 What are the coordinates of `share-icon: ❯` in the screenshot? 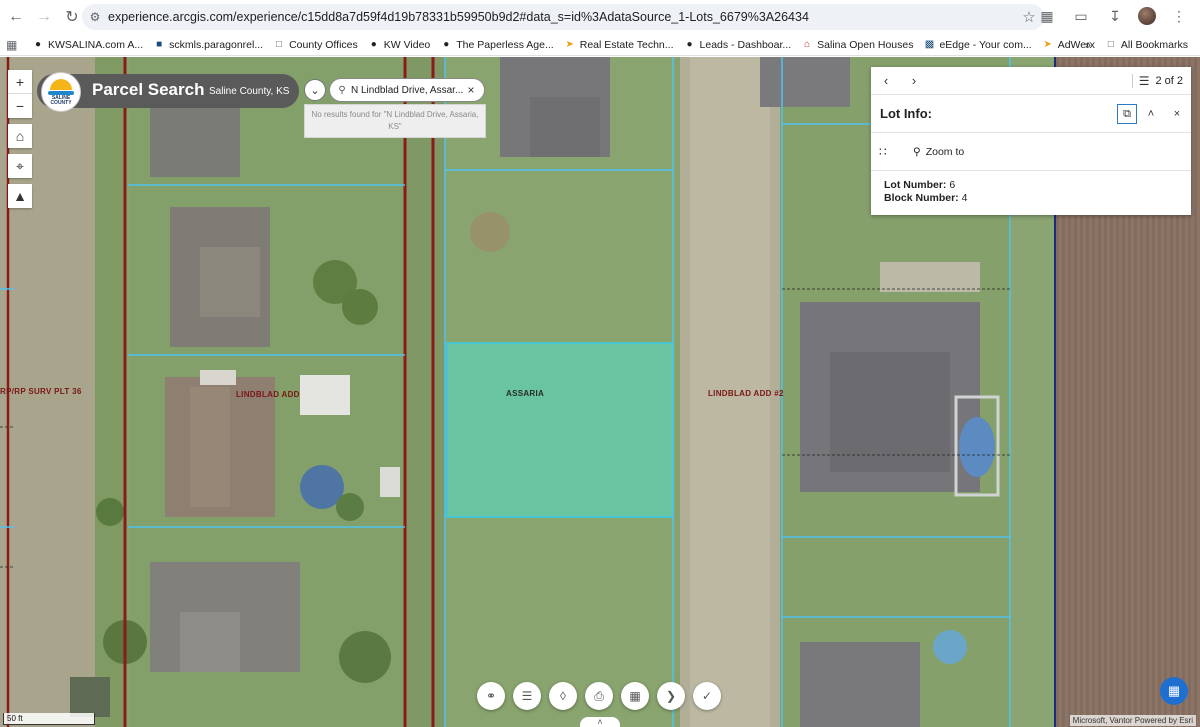 It's located at (671, 696).